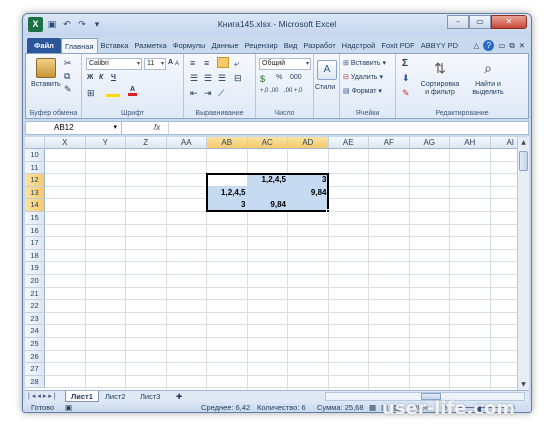 Image resolution: width=550 pixels, height=429 pixels. What do you see at coordinates (150, 45) in the screenshot?
I see `tab-page-layout: Разметка` at bounding box center [150, 45].